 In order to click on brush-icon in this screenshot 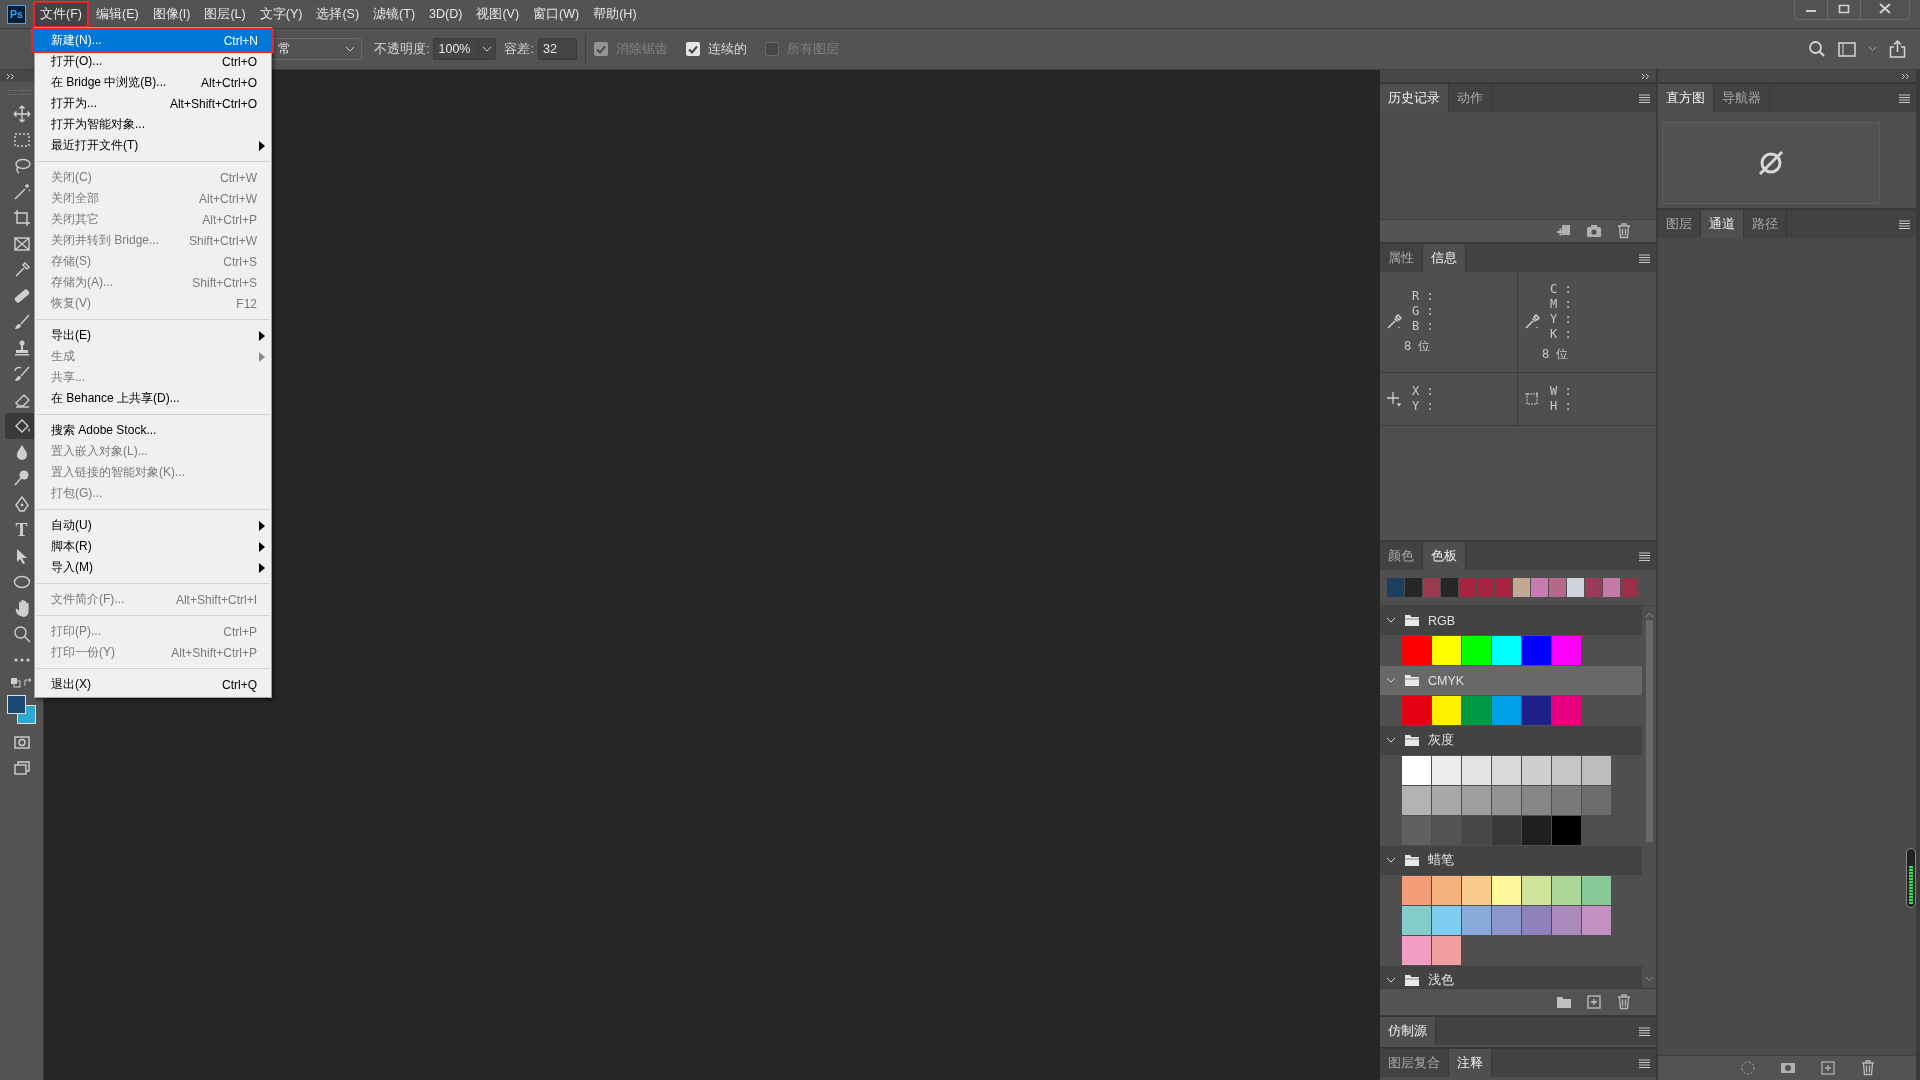, I will do `click(21, 322)`.